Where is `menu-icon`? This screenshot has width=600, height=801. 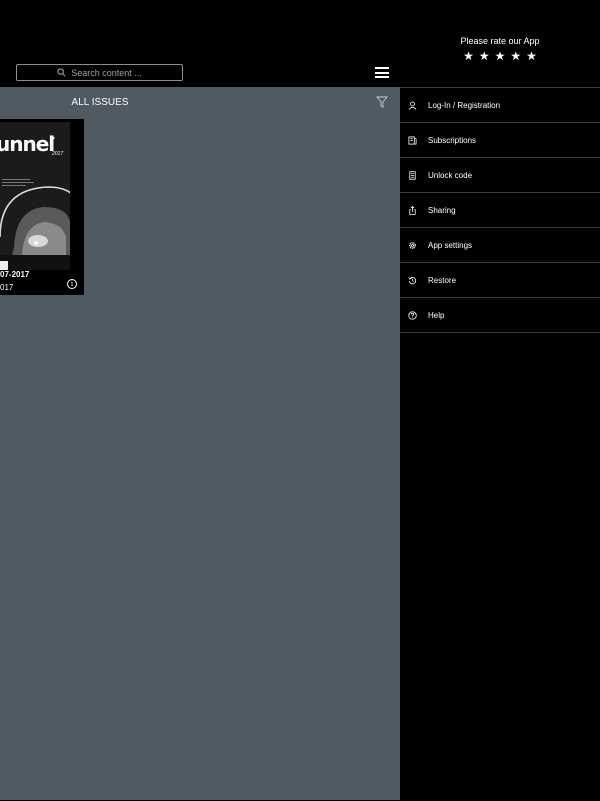 menu-icon is located at coordinates (382, 72).